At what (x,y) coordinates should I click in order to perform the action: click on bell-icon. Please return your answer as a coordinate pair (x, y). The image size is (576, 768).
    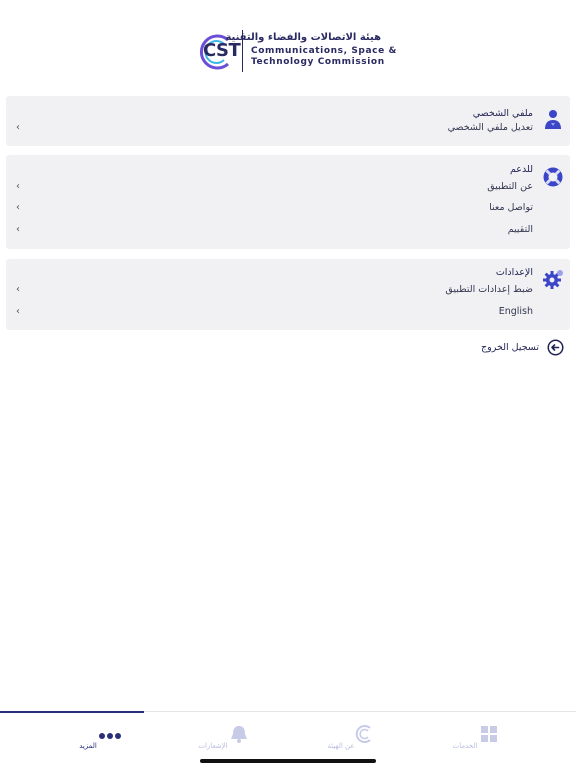
    Looking at the image, I should click on (239, 734).